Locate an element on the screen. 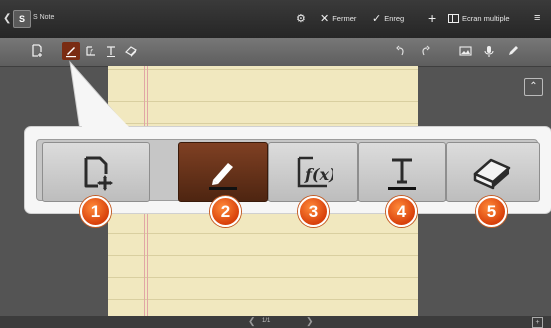 This screenshot has width=551, height=328. previous-page-icon: ❮ is located at coordinates (252, 321).